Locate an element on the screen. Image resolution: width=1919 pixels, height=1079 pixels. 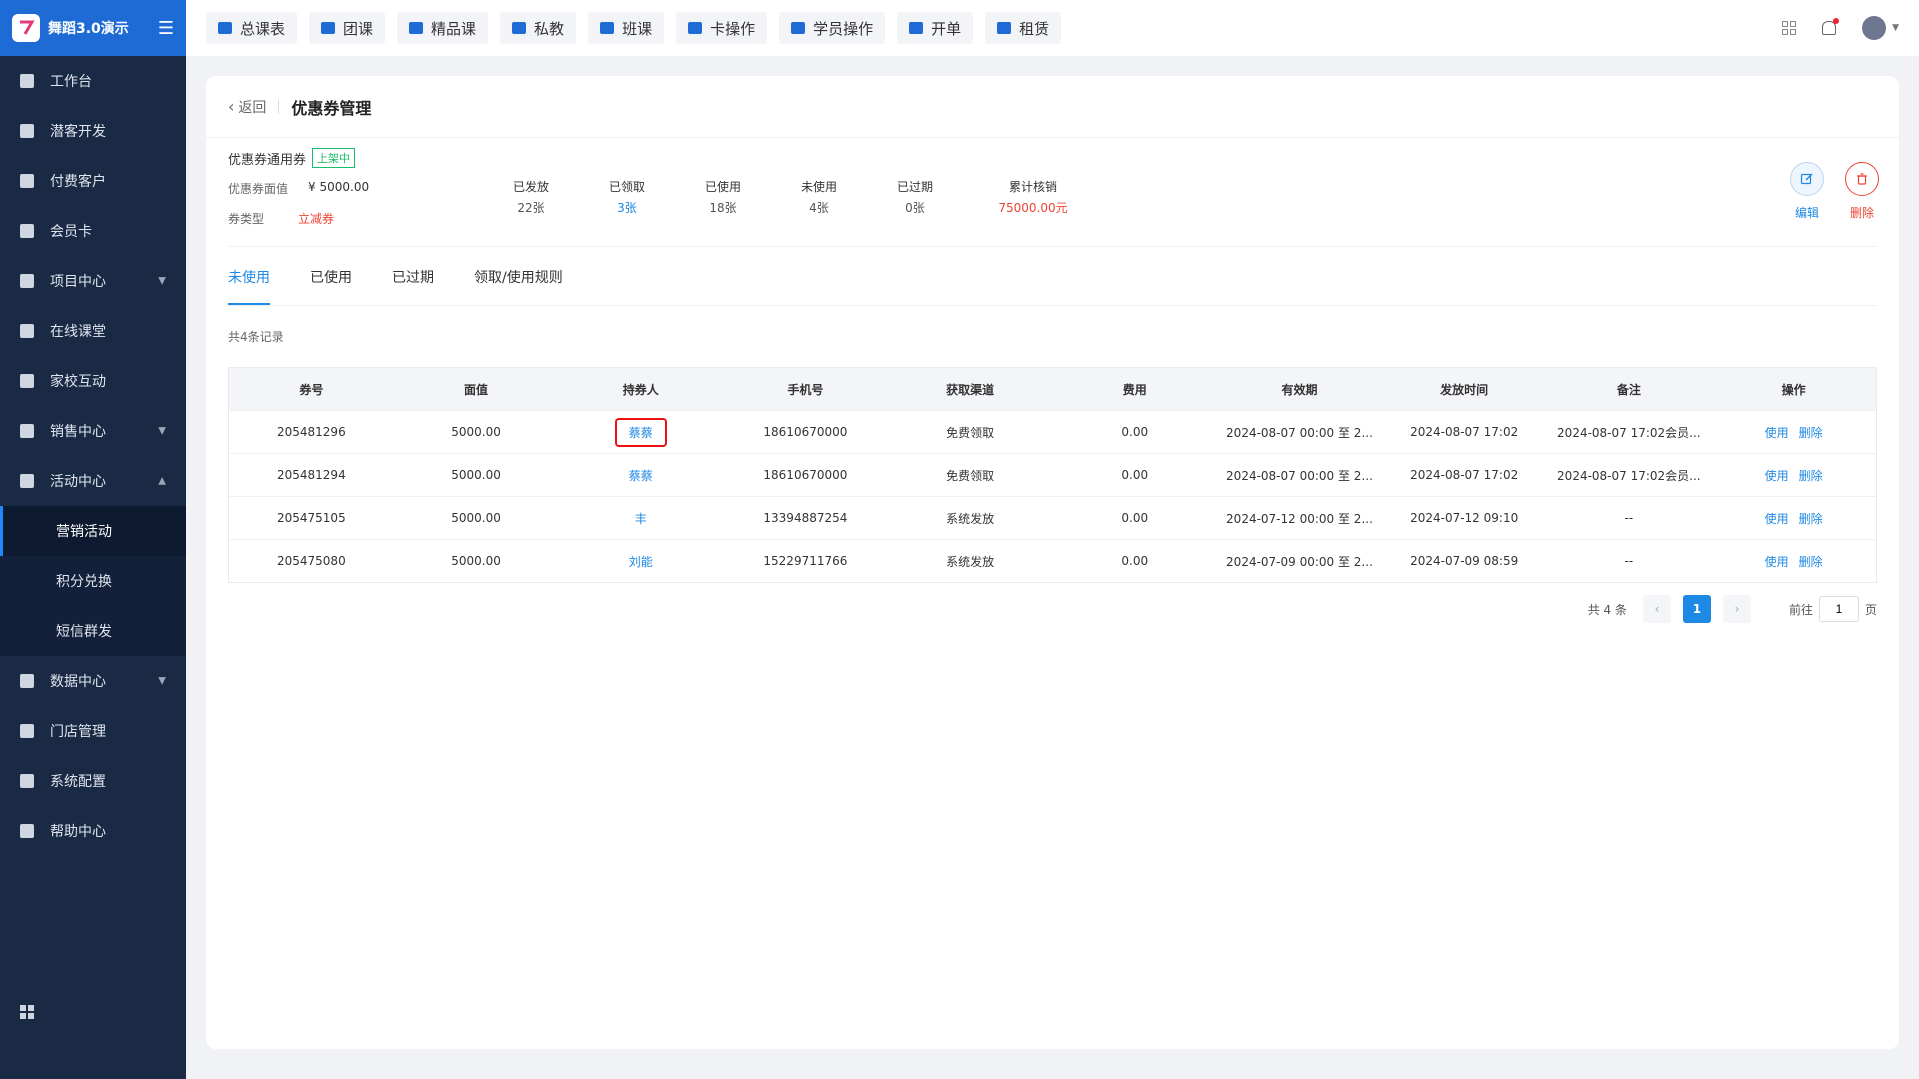
chevron-up-icon: ▲ is located at coordinates (162, 481).